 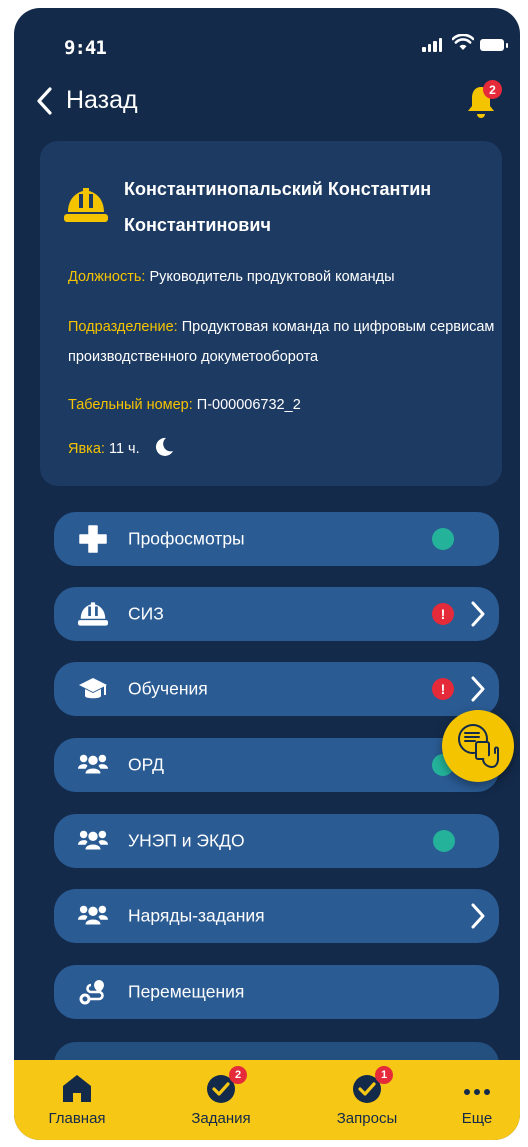 I want to click on menu-item-label: ОРД, so click(x=146, y=764).